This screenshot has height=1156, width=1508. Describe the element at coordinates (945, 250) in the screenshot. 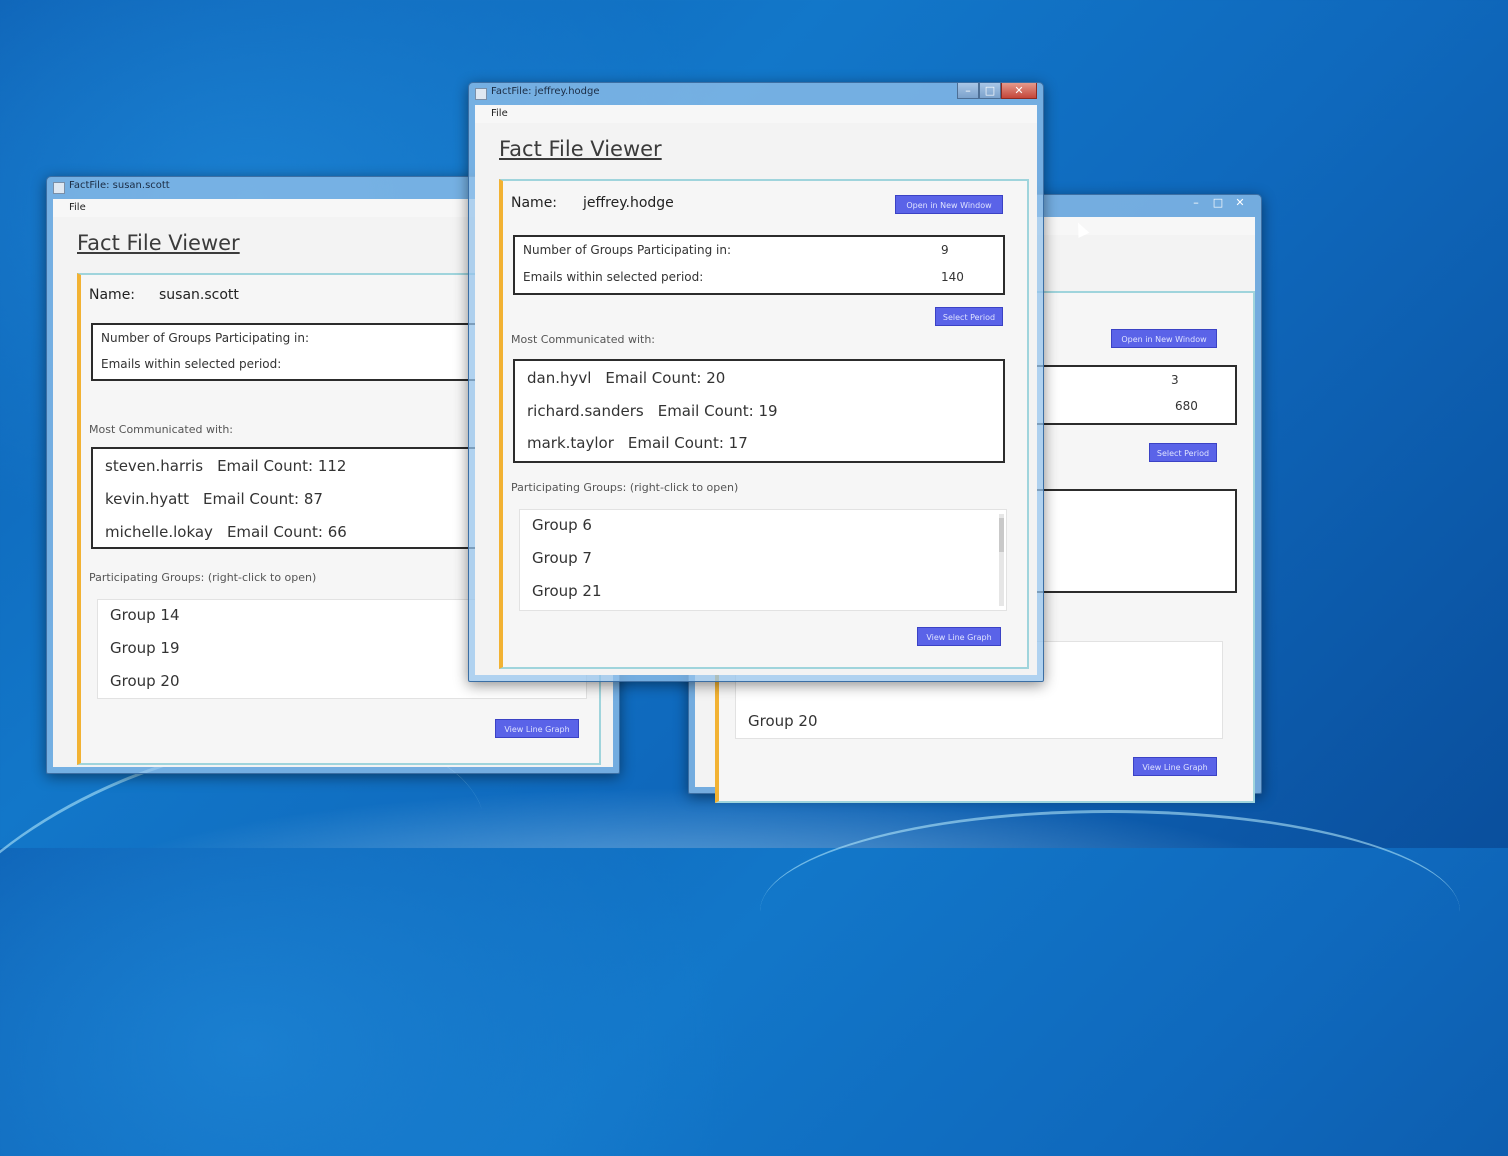

I see `groups-count-value: 9` at that location.